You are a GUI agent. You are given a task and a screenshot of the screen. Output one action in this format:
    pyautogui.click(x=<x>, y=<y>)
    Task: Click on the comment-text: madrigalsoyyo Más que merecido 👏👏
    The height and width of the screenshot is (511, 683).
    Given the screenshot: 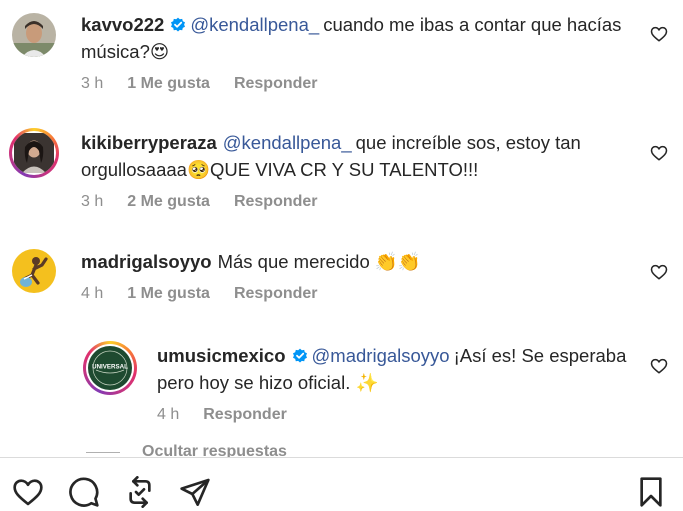 What is the action you would take?
    pyautogui.click(x=357, y=261)
    